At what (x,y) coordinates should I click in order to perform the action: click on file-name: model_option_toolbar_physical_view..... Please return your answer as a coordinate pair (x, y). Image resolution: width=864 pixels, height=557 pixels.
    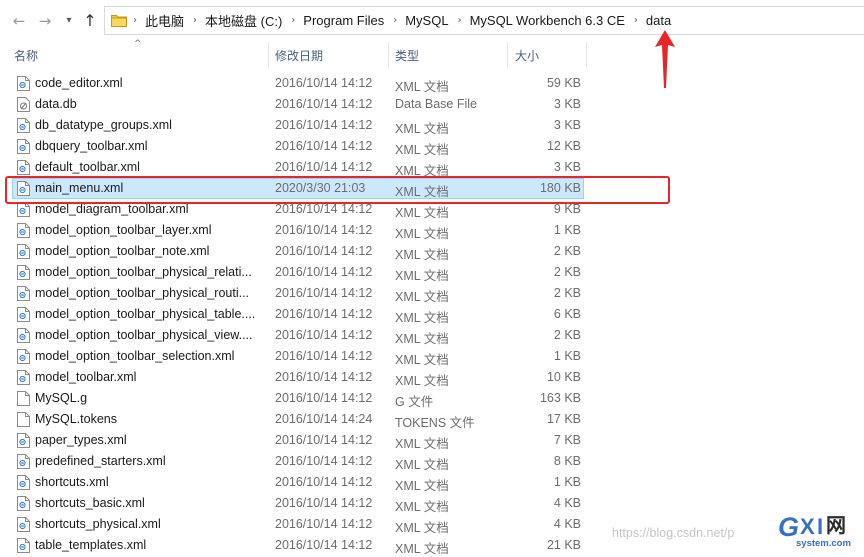
    Looking at the image, I should click on (147, 335).